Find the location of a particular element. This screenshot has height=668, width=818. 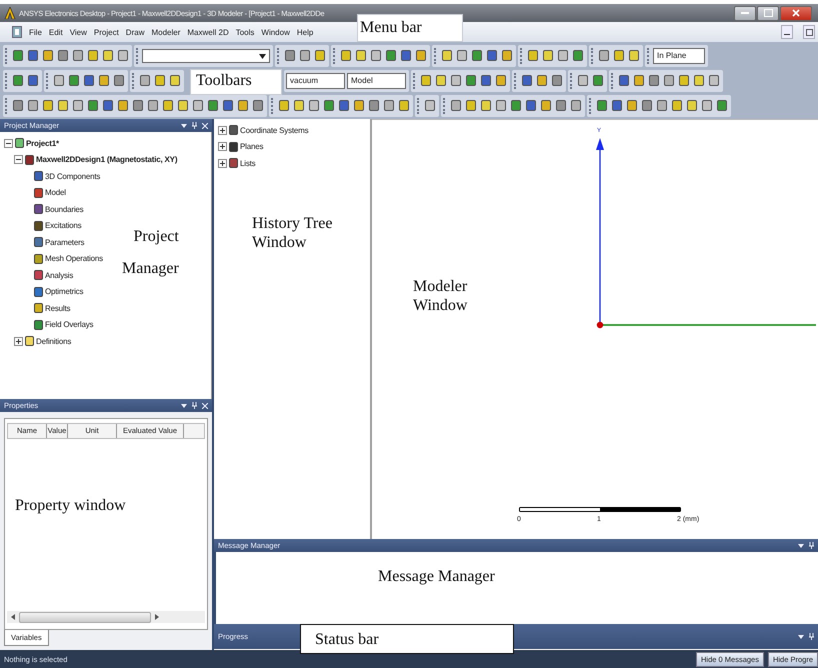

tree-item: Project1* is located at coordinates (42, 143).